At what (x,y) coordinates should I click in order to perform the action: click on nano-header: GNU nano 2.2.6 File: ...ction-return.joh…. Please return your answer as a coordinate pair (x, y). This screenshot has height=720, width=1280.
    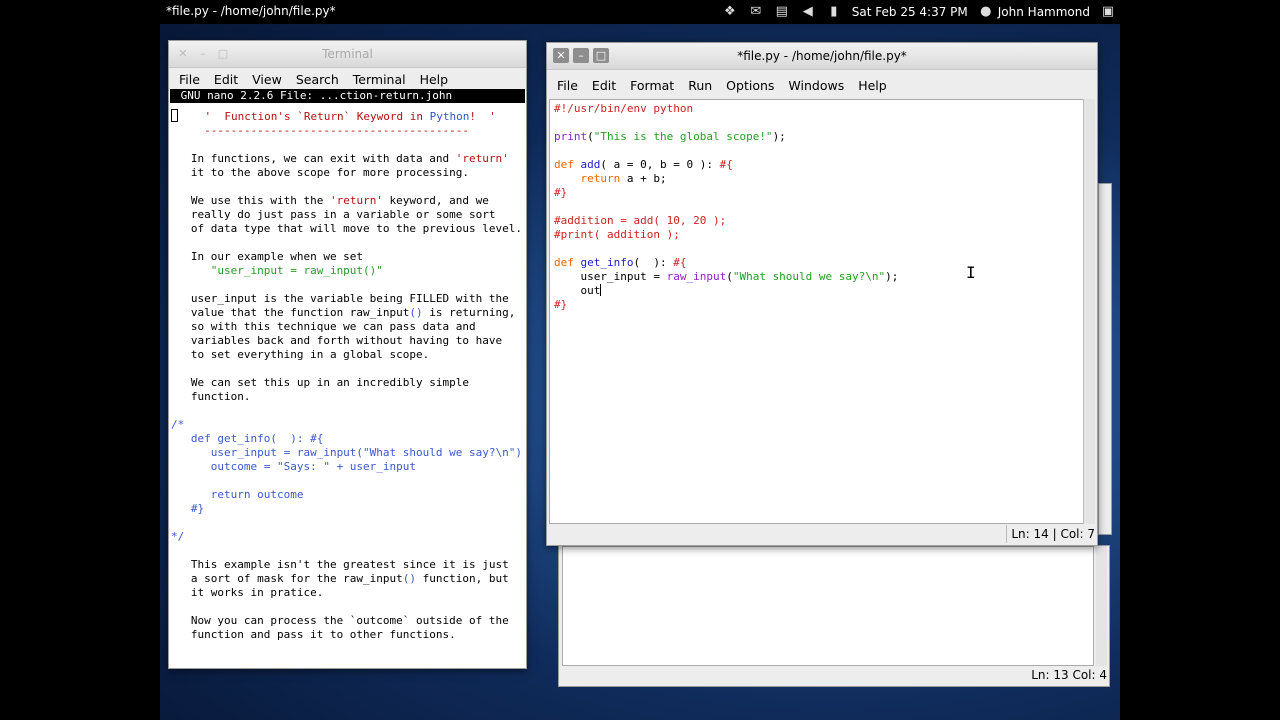
    Looking at the image, I should click on (347, 96).